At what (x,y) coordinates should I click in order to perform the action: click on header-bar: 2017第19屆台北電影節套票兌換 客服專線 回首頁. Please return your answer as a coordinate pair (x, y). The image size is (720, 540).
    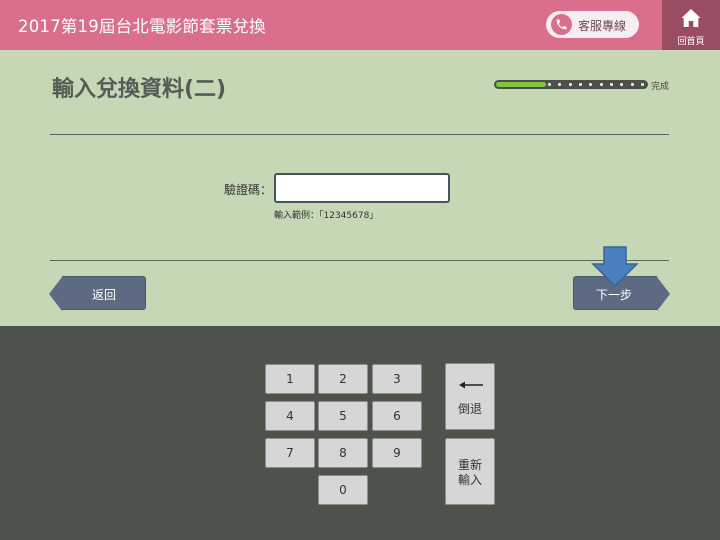
    Looking at the image, I should click on (360, 25).